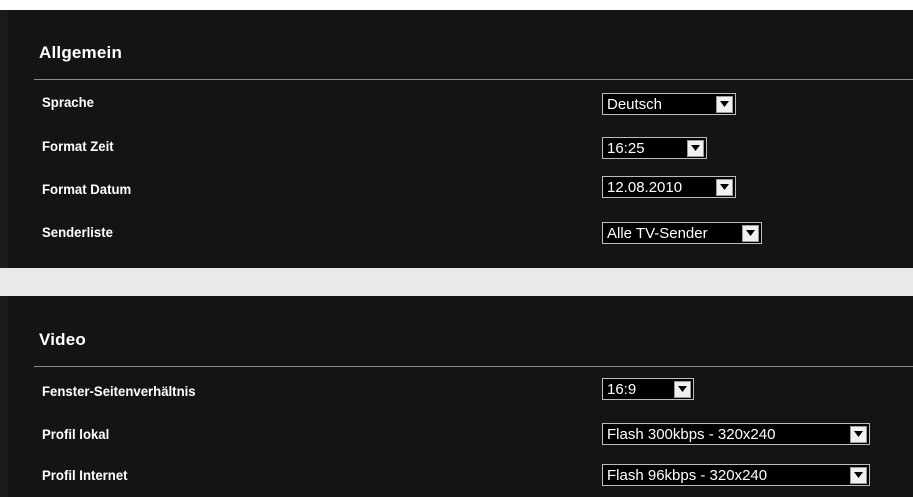 The height and width of the screenshot is (497, 913). Describe the element at coordinates (456, 282) in the screenshot. I see `section-separator` at that location.